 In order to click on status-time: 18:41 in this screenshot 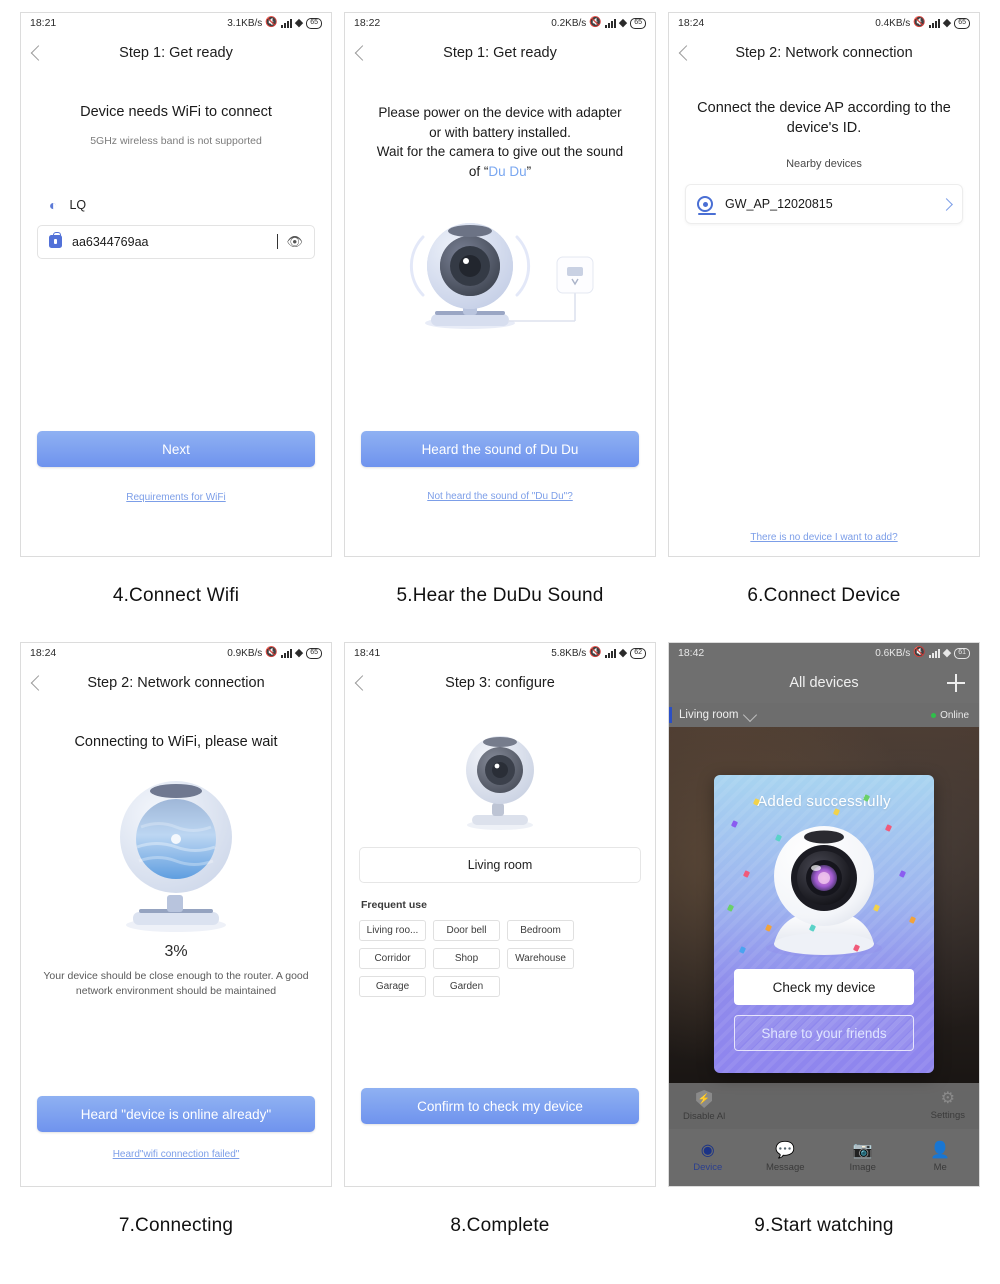, I will do `click(367, 653)`.